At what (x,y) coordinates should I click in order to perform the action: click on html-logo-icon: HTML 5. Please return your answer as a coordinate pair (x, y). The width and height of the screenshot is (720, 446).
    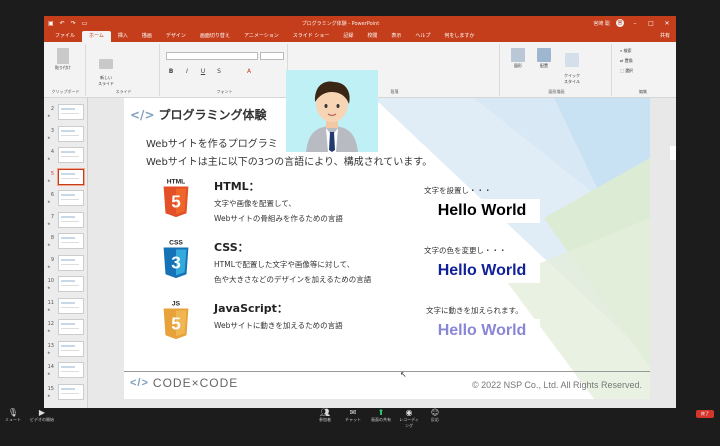
    Looking at the image, I should click on (176, 198).